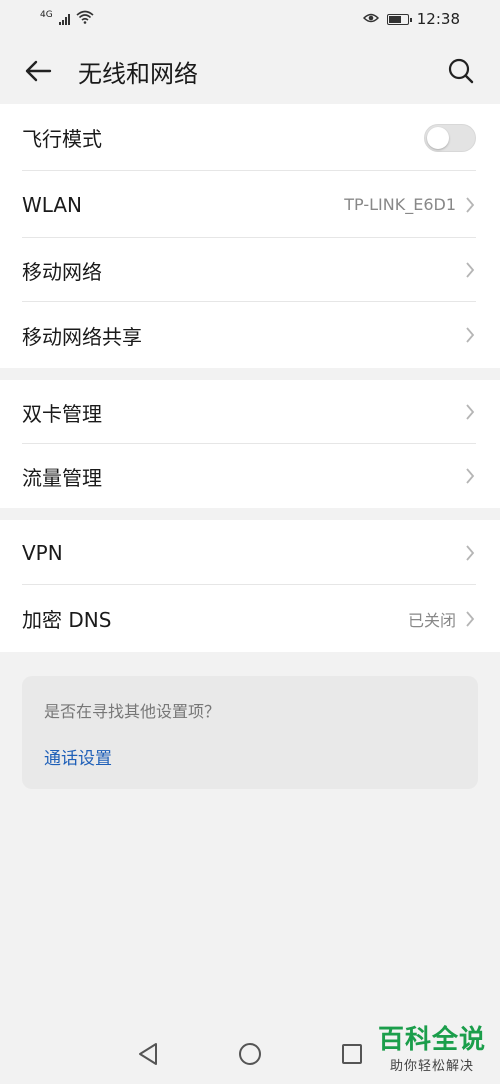 This screenshot has height=1084, width=500. I want to click on watermark: 百科全说 助你轻松解决, so click(432, 1049).